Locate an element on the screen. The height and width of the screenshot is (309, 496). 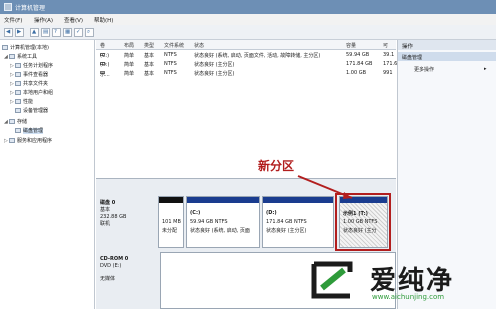
menu-action: 操作(A) is located at coordinates (43, 20).